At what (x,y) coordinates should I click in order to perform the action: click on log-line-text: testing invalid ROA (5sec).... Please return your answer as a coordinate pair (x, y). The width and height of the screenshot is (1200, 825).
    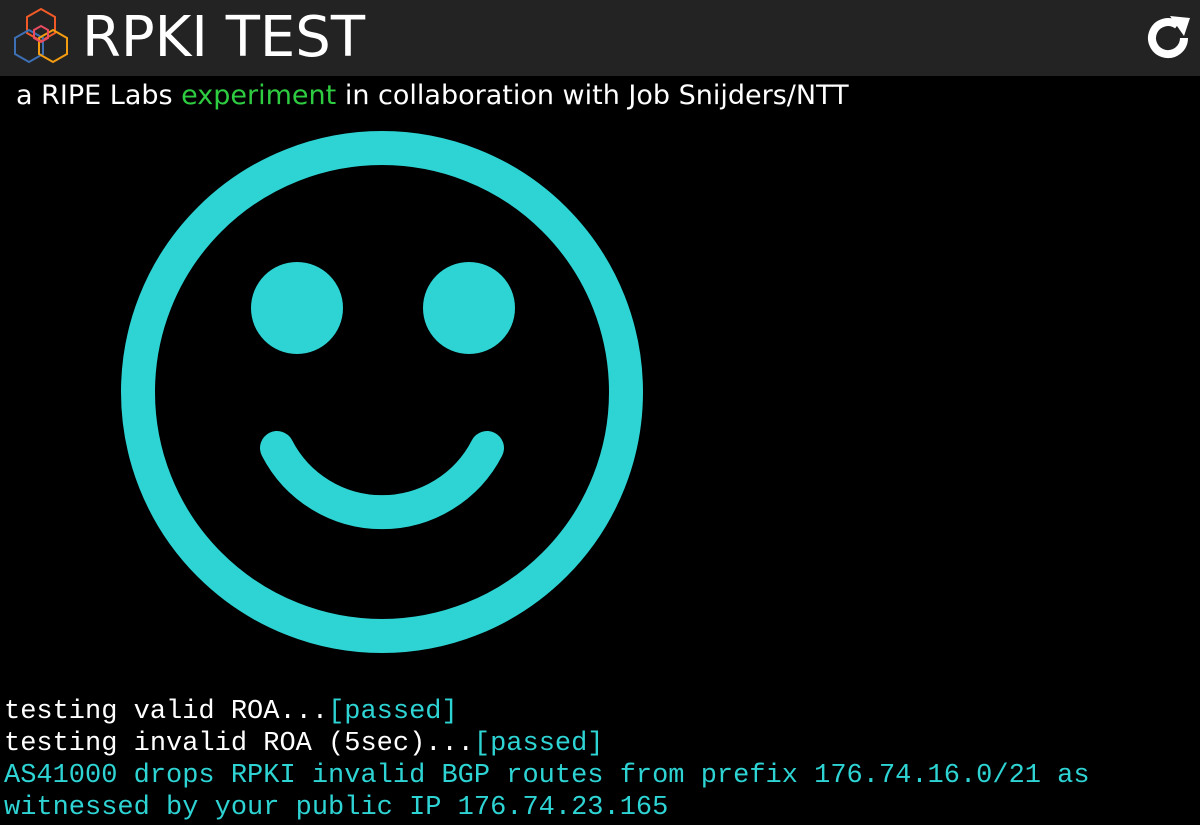
    Looking at the image, I should click on (239, 744).